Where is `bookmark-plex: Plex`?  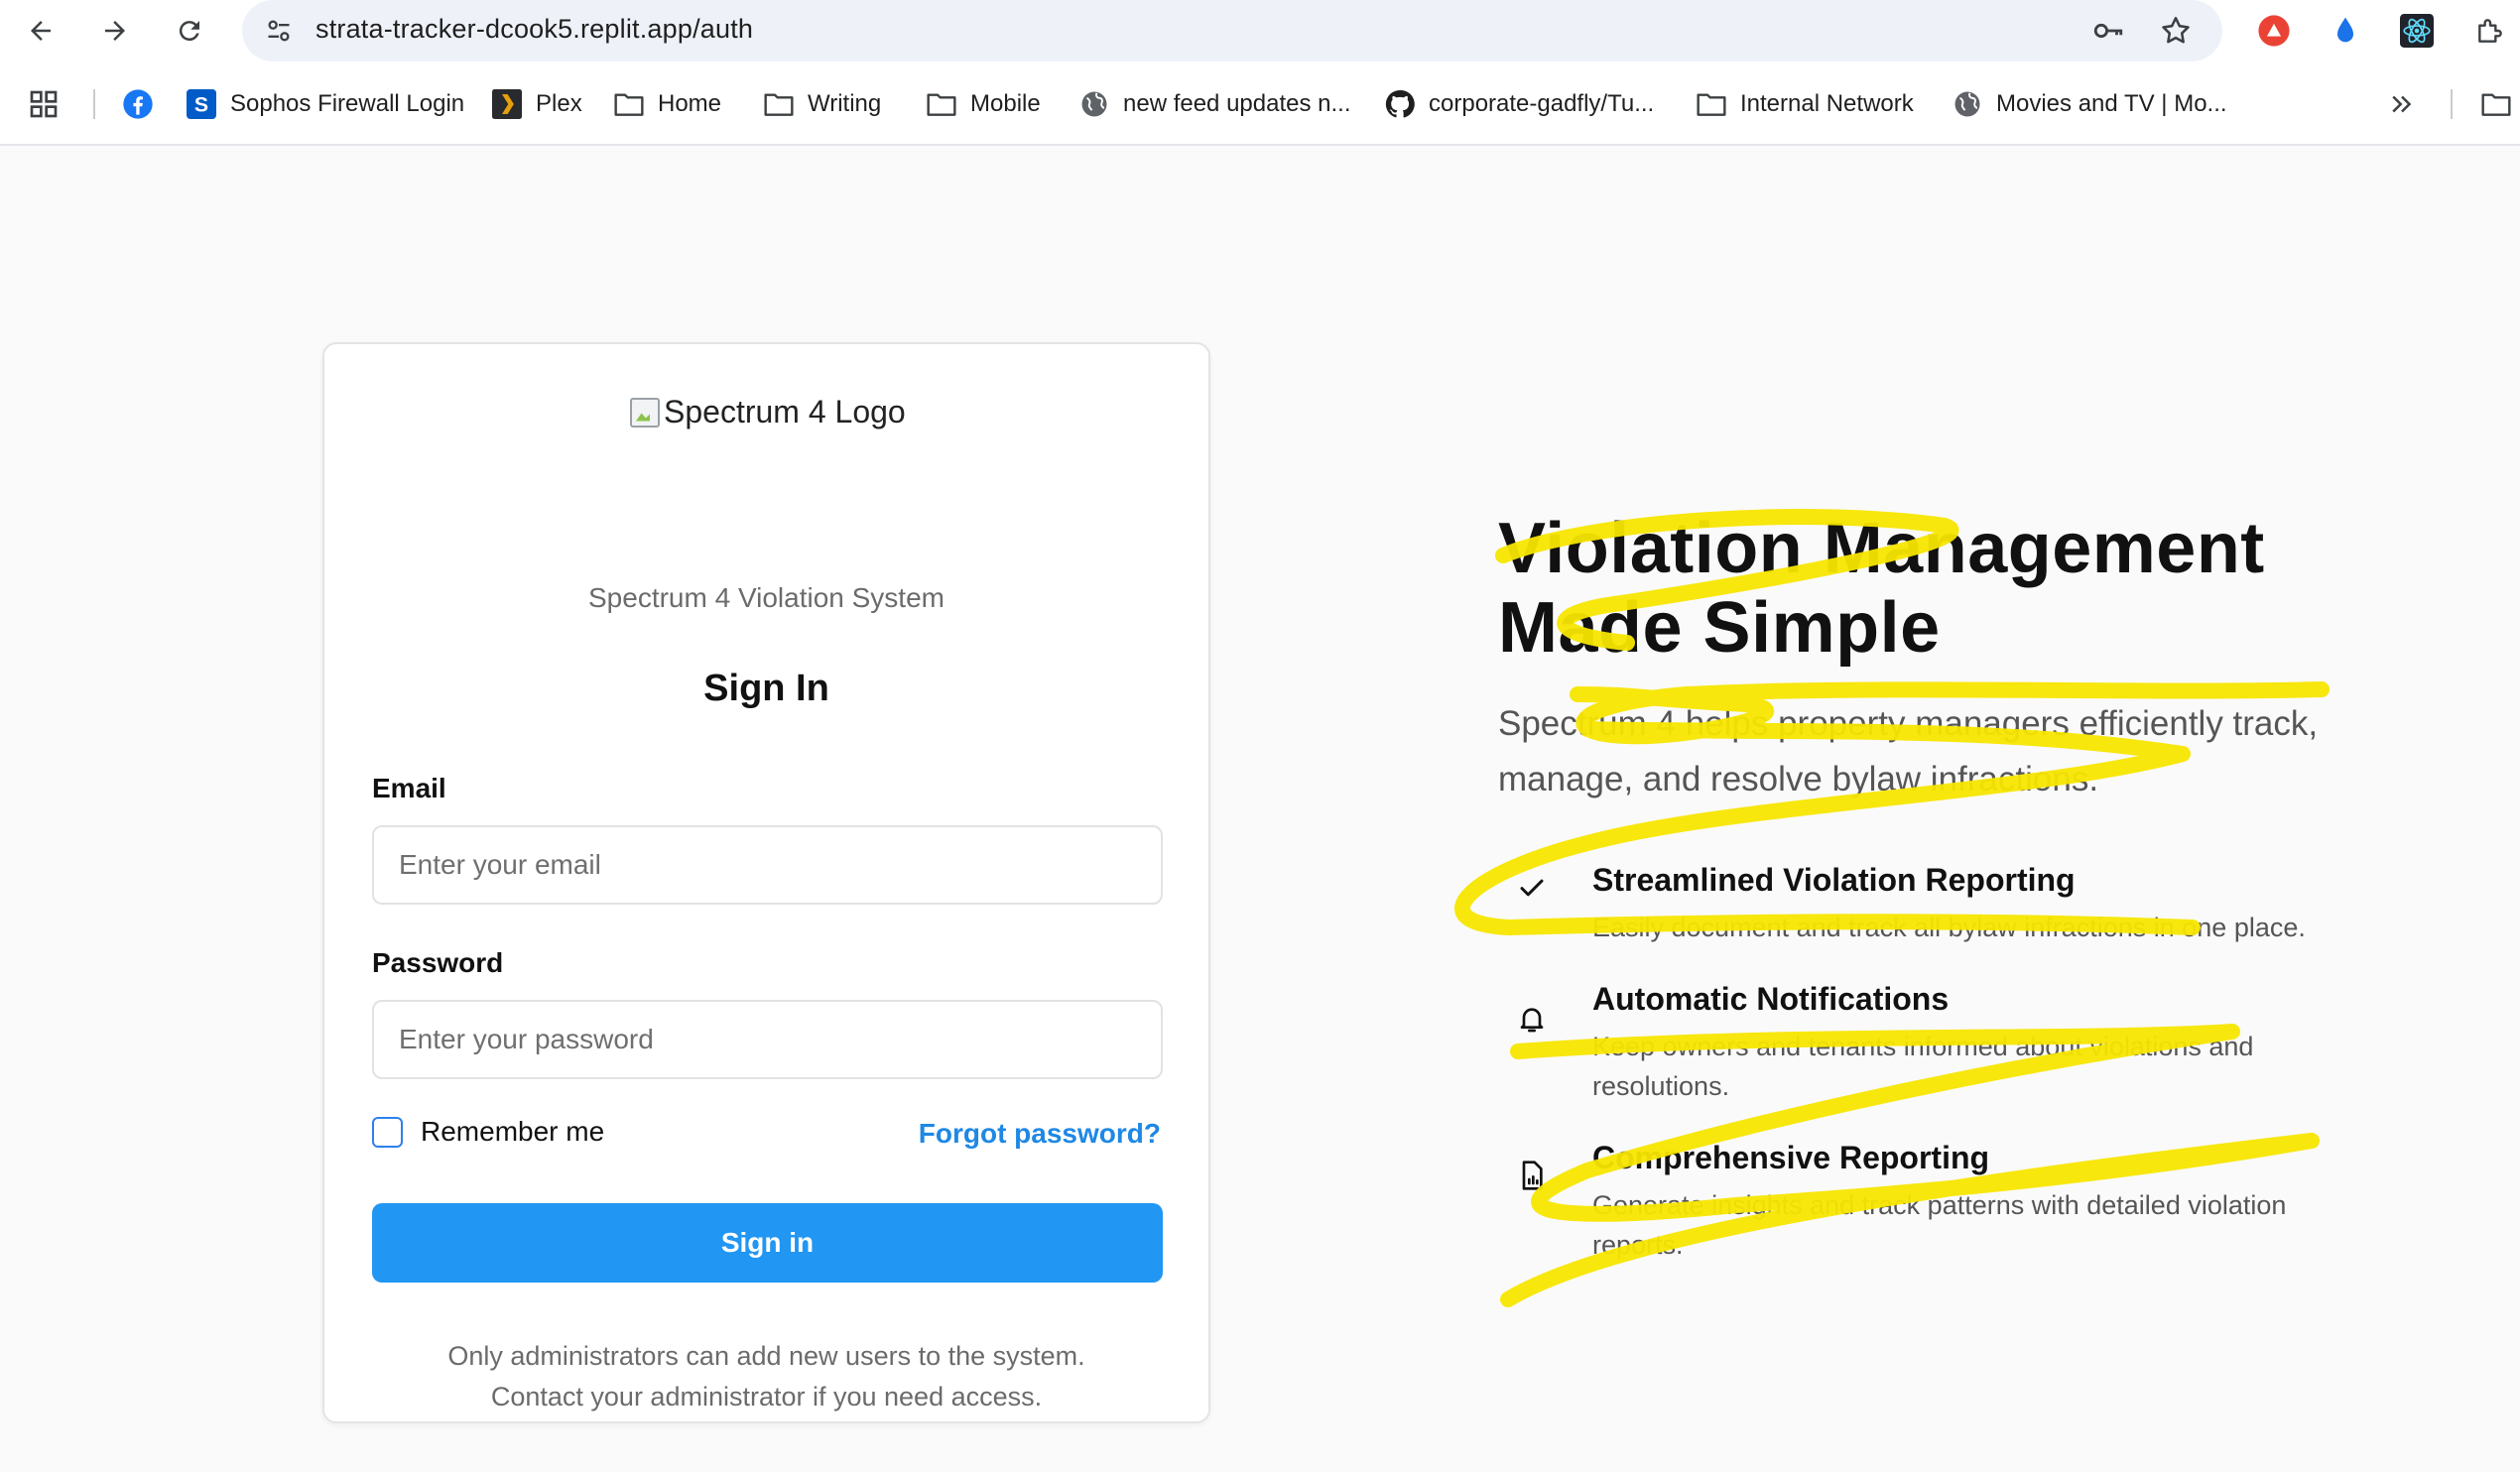 bookmark-plex: Plex is located at coordinates (536, 104).